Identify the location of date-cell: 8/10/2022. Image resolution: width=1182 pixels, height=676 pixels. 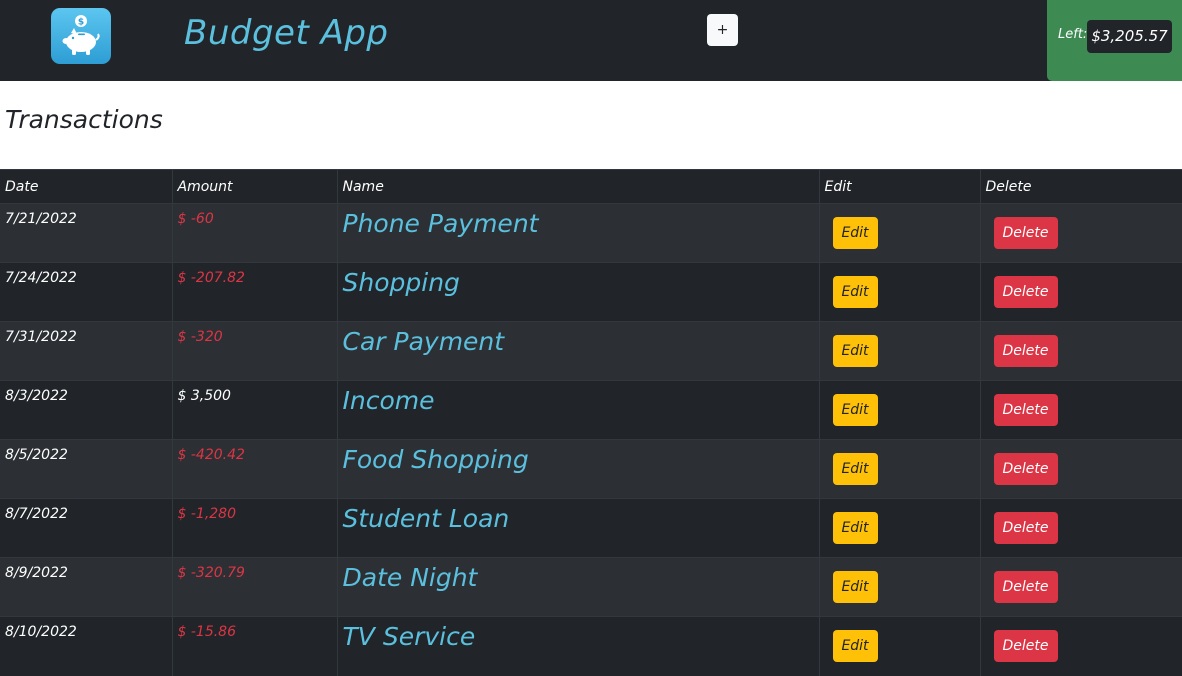
(86, 646).